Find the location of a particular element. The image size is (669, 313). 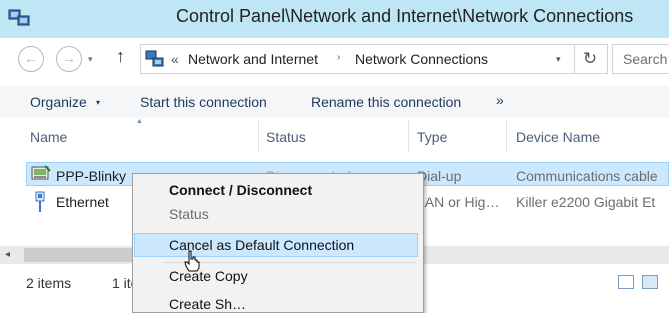

connection-name: Ethernet is located at coordinates (82, 202).